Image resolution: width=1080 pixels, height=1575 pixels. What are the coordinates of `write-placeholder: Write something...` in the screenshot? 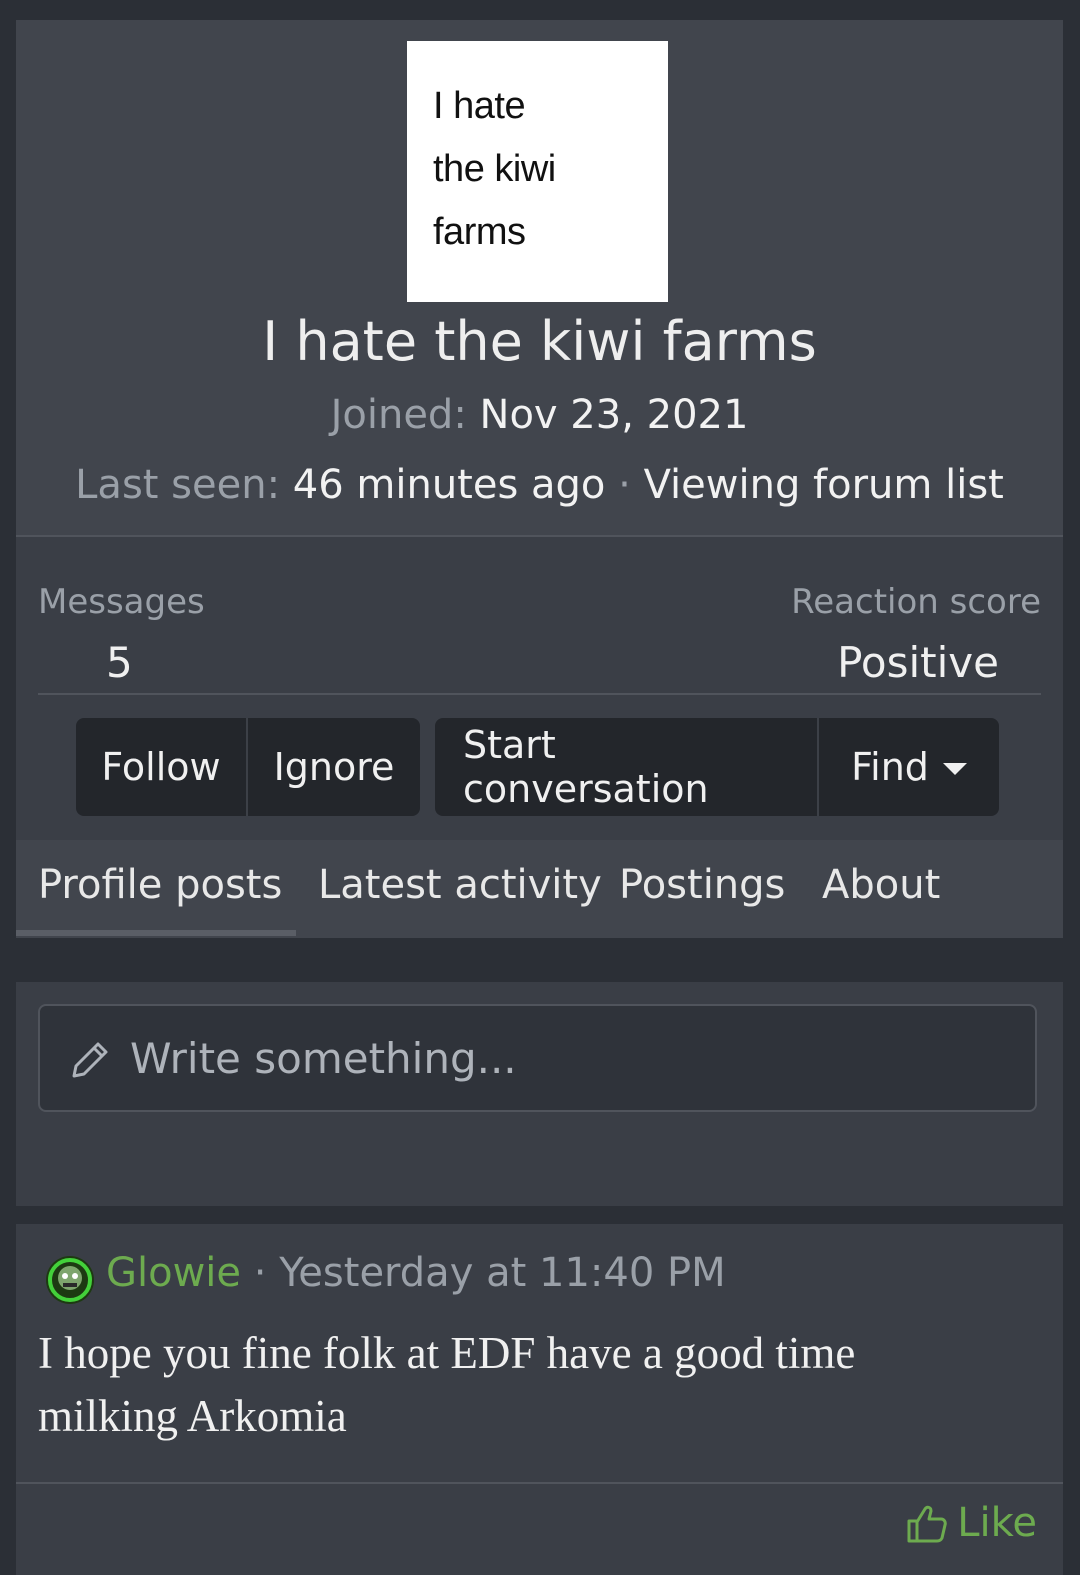 It's located at (323, 1058).